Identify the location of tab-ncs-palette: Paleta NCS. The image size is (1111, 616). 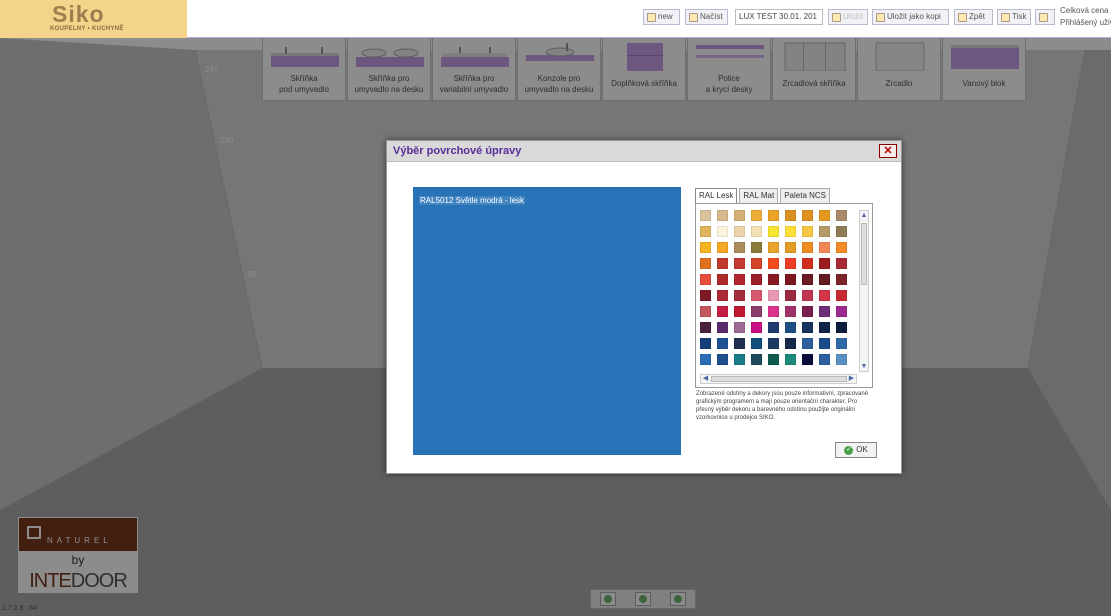
(805, 195).